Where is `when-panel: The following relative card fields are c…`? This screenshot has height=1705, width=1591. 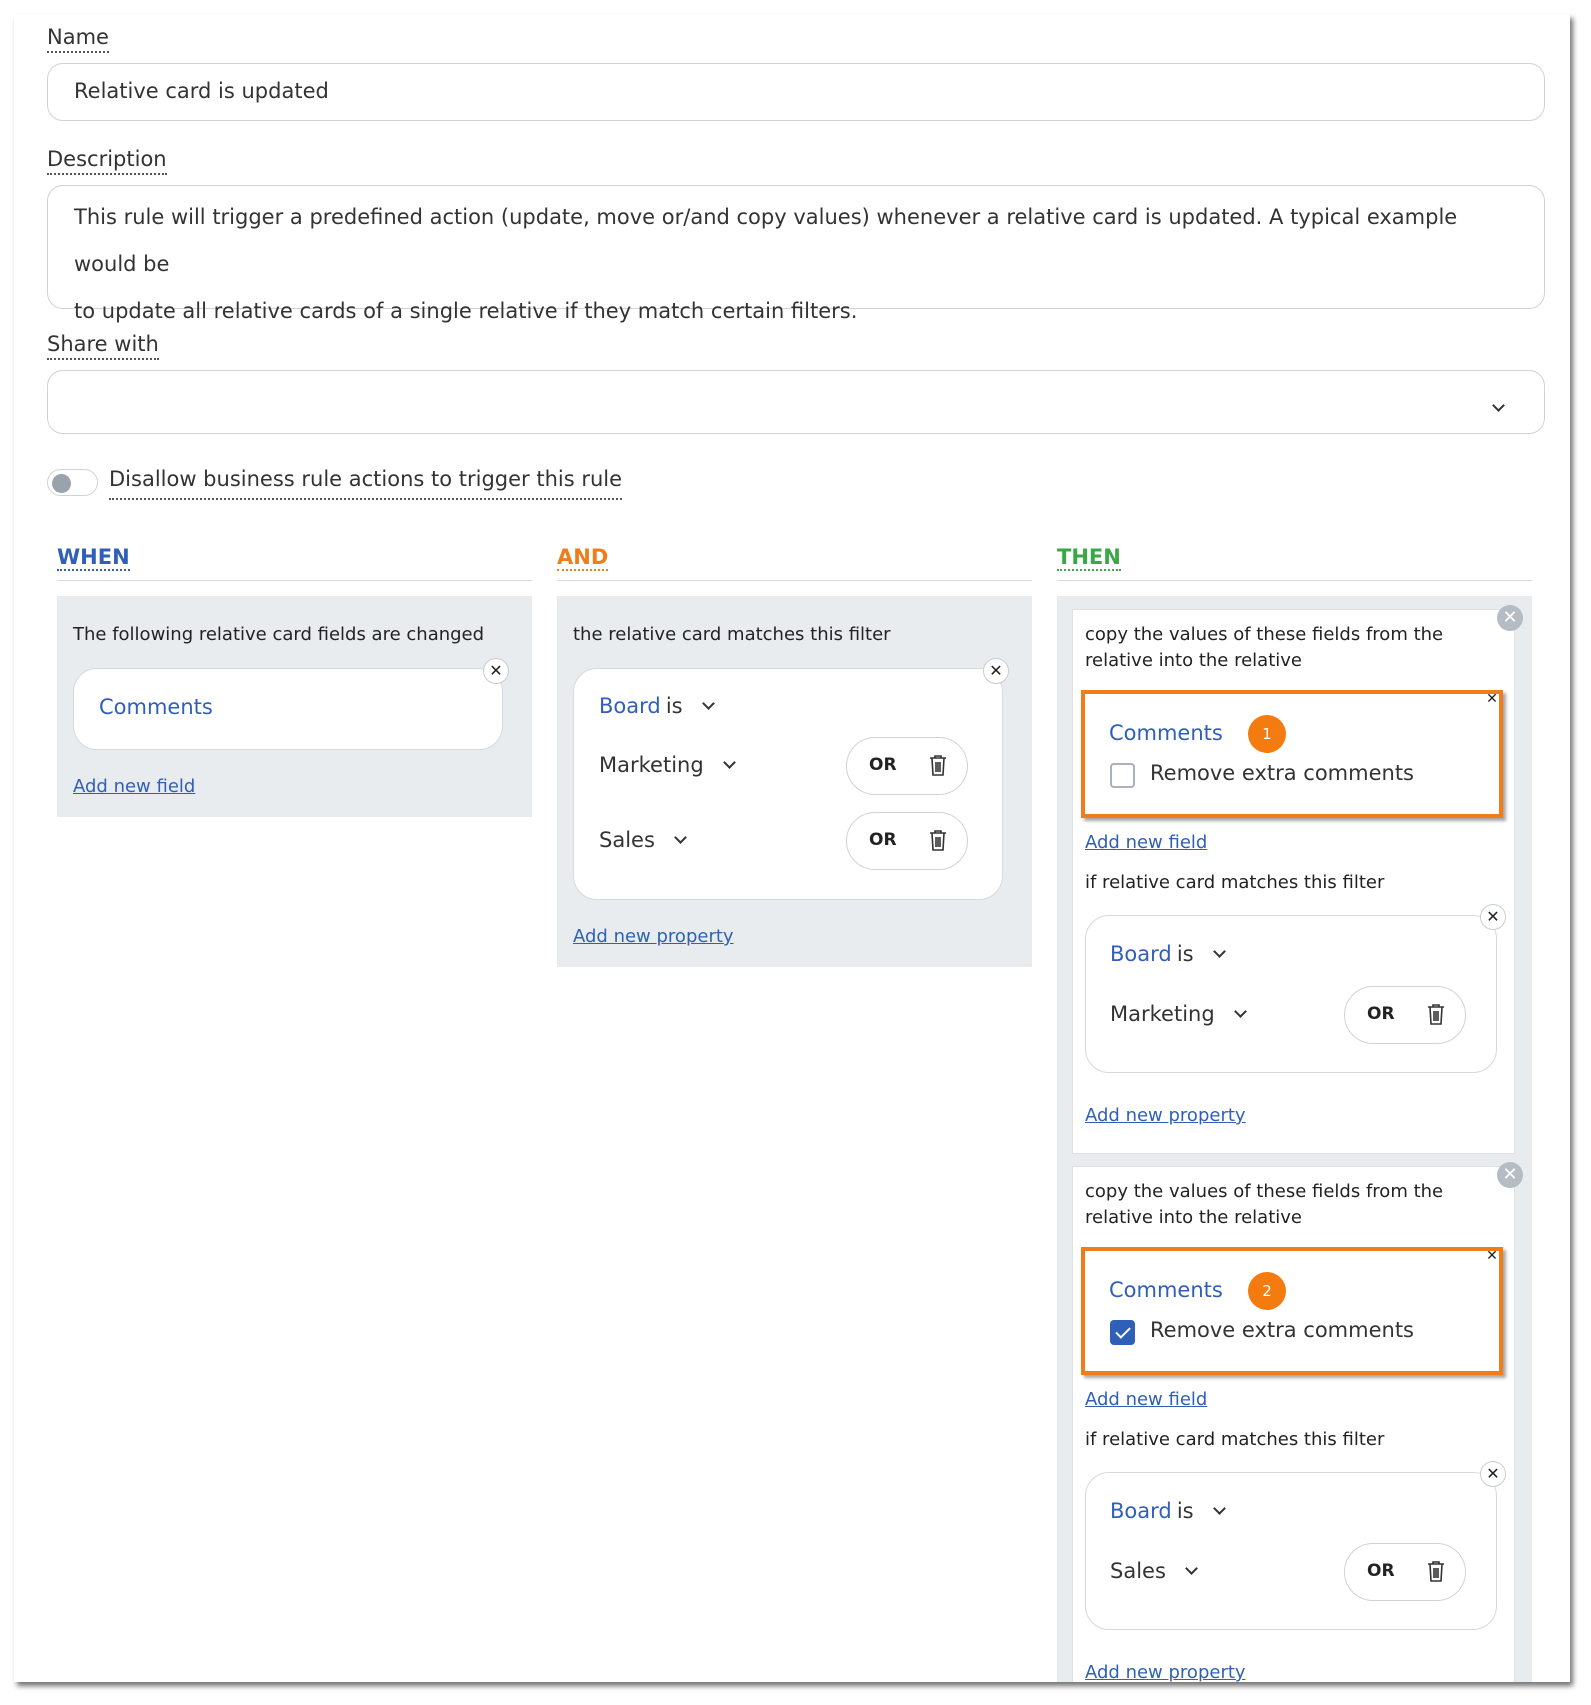 when-panel: The following relative card fields are c… is located at coordinates (294, 706).